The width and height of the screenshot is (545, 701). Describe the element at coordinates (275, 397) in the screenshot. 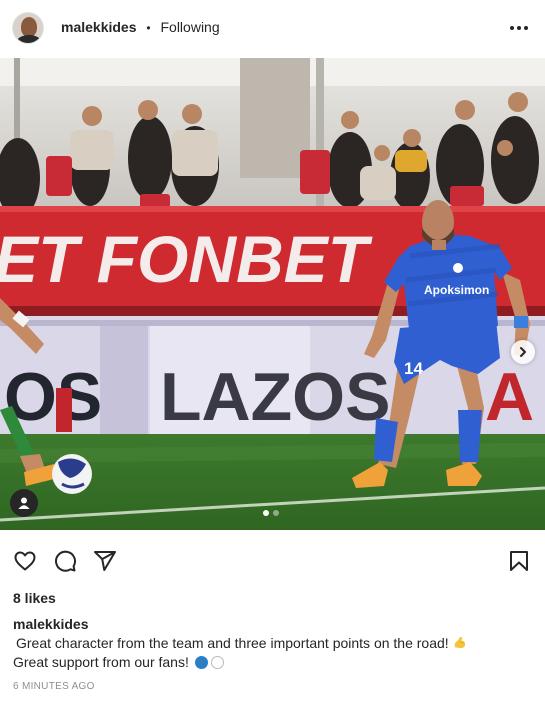

I see `board-text-right: LAZOS` at that location.